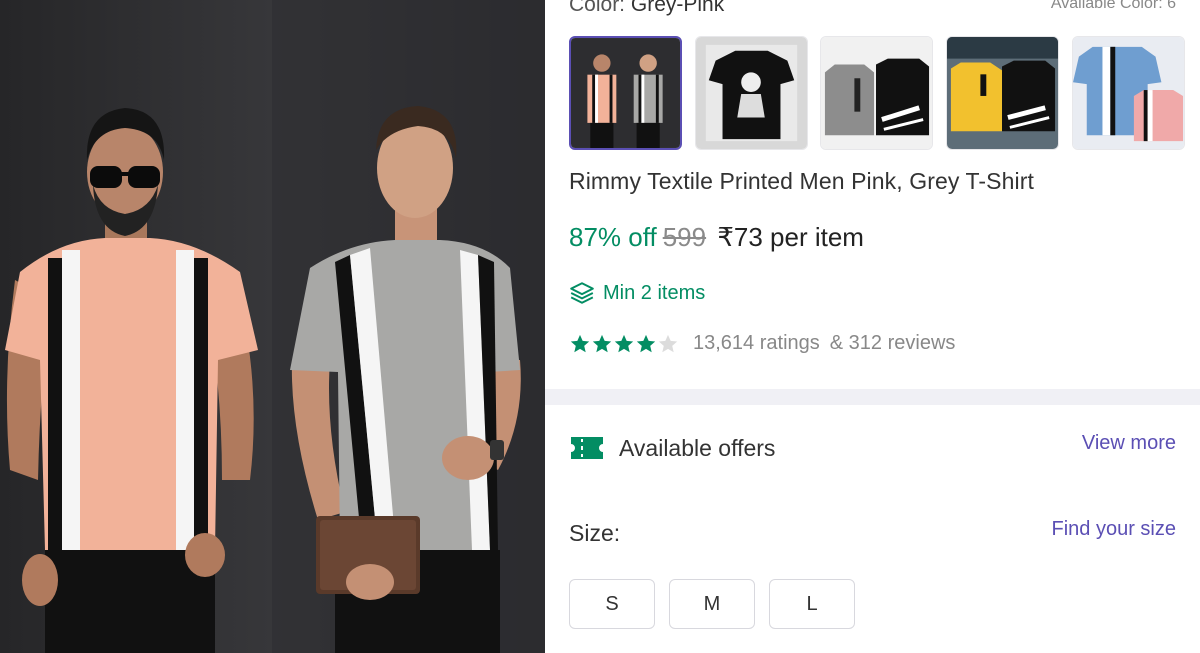 The height and width of the screenshot is (653, 1200). I want to click on ratings-count: 13,614 ratings, so click(756, 343).